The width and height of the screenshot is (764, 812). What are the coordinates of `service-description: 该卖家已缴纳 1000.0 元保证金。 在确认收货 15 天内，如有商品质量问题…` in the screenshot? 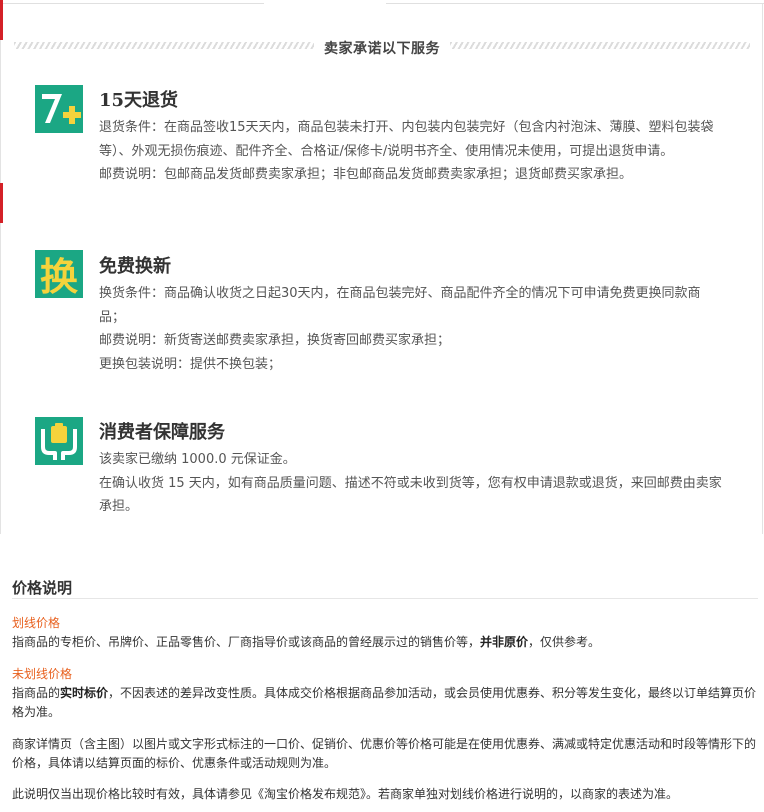 It's located at (411, 483).